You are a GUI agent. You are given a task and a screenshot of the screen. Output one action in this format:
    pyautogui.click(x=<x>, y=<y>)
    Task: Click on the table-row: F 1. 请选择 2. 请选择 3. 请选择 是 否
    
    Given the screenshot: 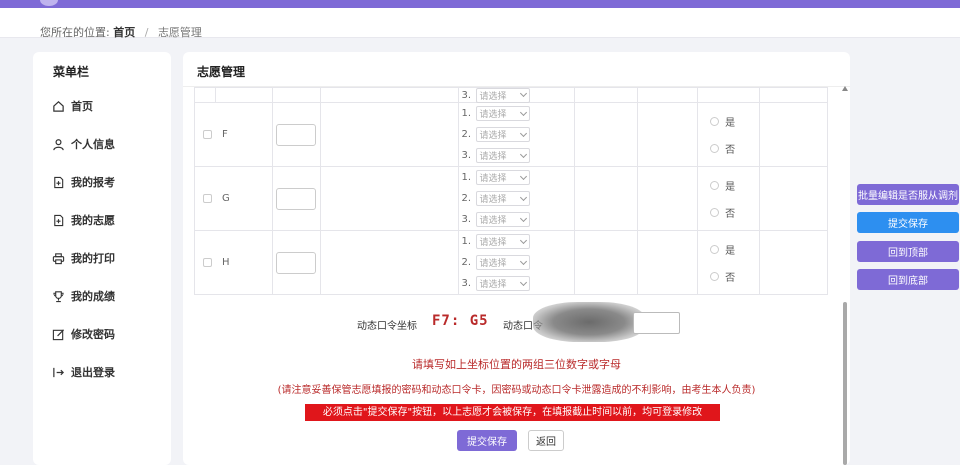 What is the action you would take?
    pyautogui.click(x=511, y=134)
    